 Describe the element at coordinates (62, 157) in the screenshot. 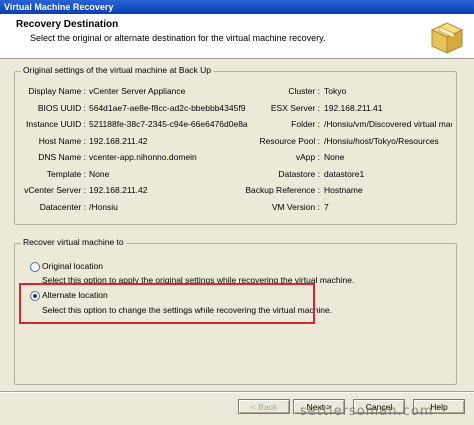

I see `left-setting-label: DNS Name :` at that location.